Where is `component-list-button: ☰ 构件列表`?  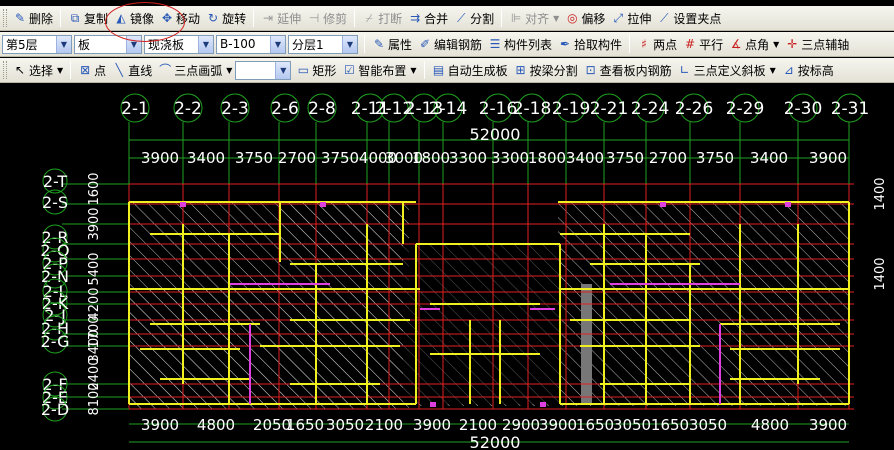 component-list-button: ☰ 构件列表 is located at coordinates (520, 44).